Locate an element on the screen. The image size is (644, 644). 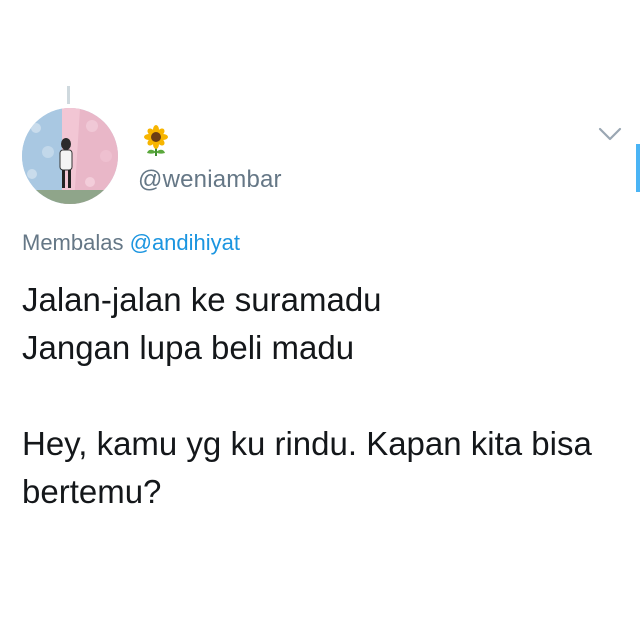
thread-connector is located at coordinates (68, 95).